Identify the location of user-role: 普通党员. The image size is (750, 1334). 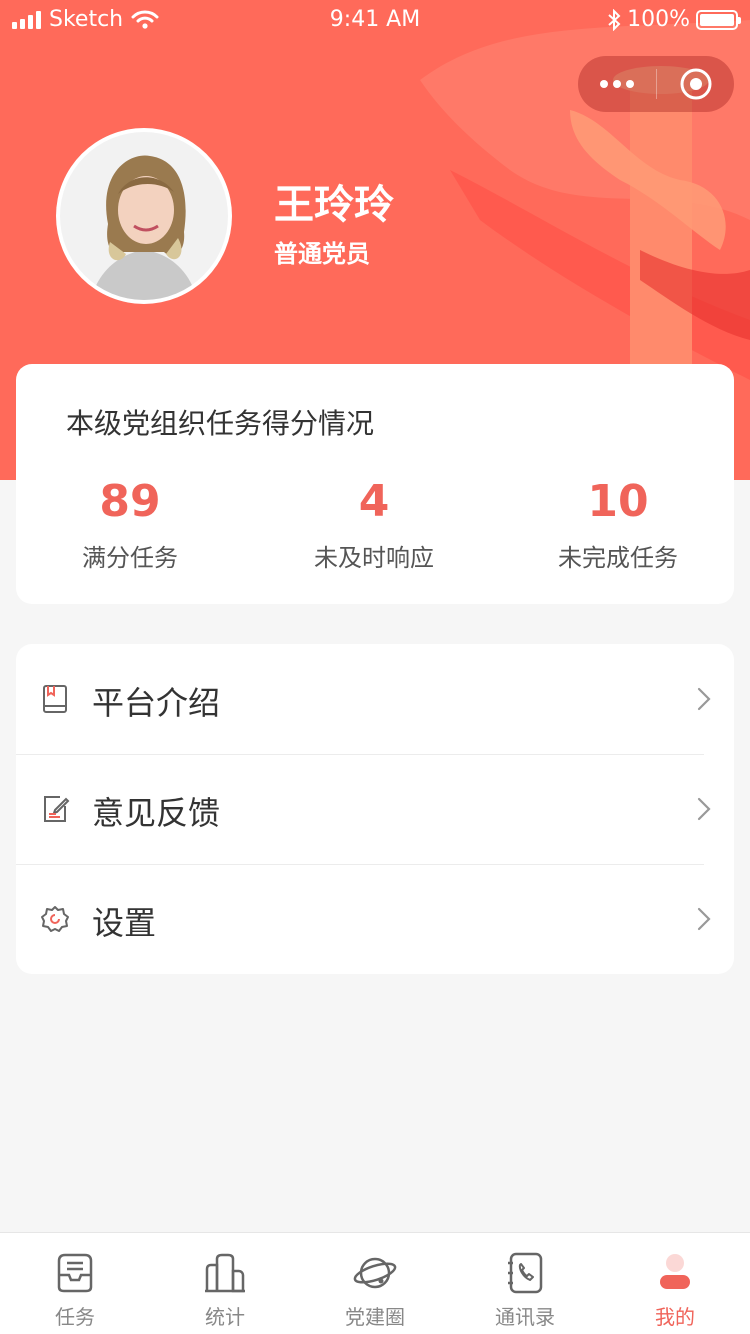
(322, 254).